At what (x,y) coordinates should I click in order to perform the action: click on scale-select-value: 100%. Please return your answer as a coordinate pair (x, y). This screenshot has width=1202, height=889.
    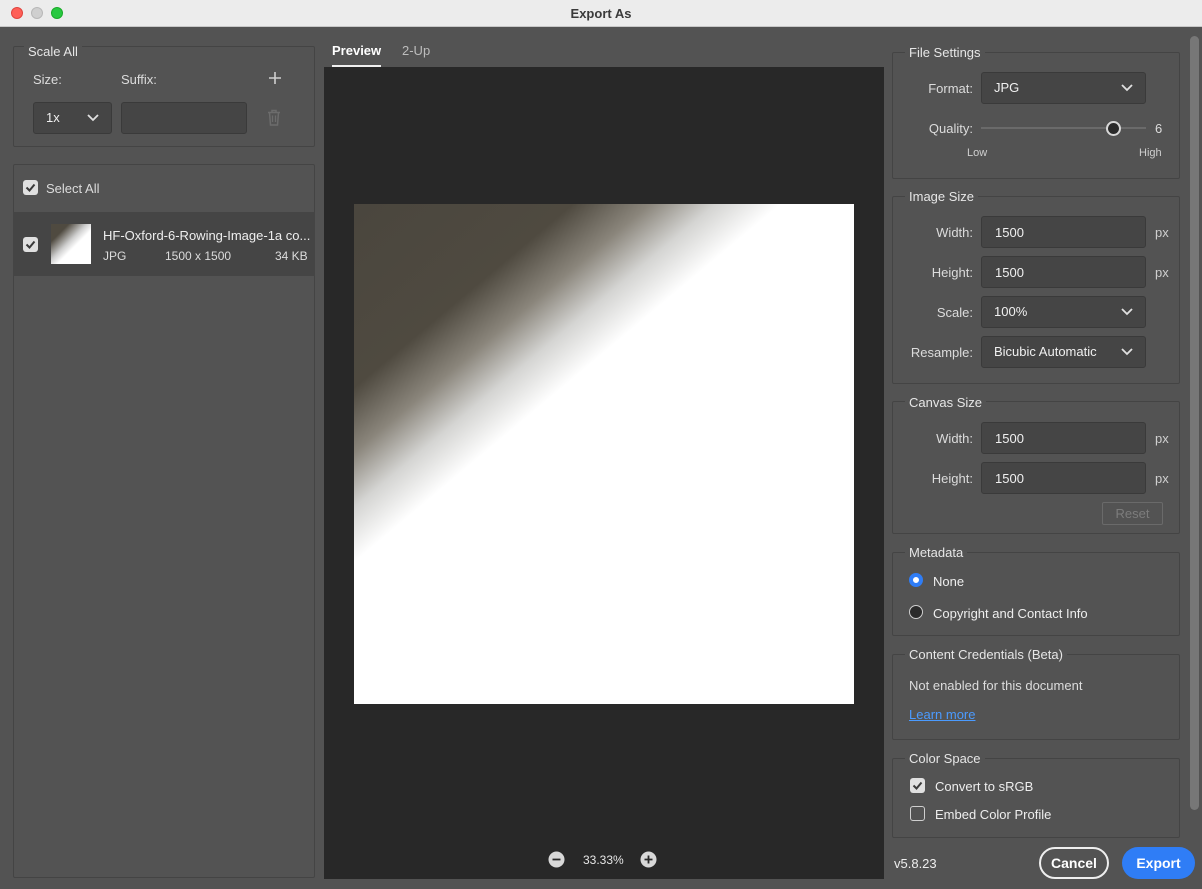
    Looking at the image, I should click on (1011, 311).